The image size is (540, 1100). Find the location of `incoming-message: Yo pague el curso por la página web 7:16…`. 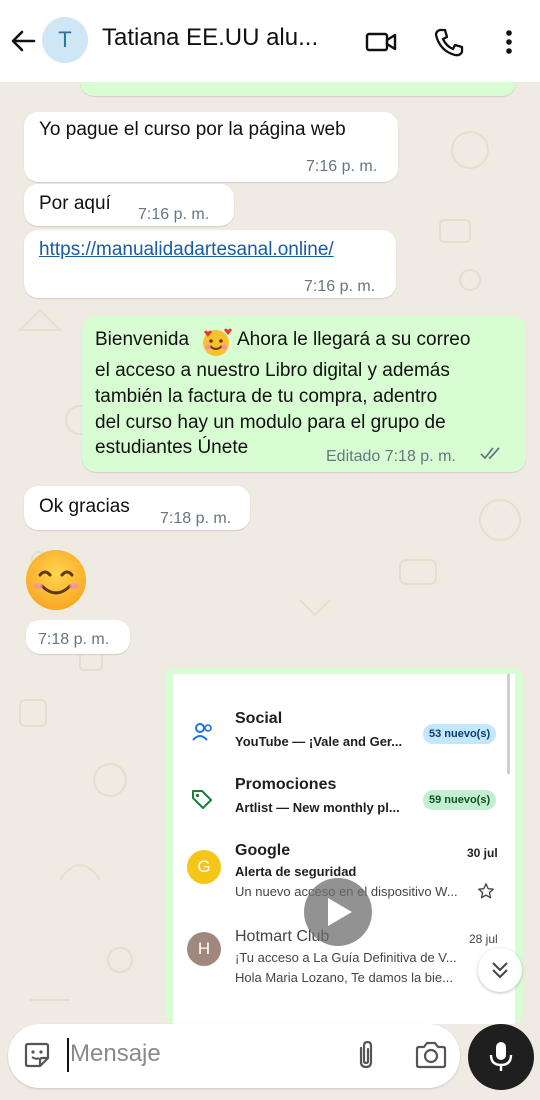

incoming-message: Yo pague el curso por la página web 7:16… is located at coordinates (211, 147).